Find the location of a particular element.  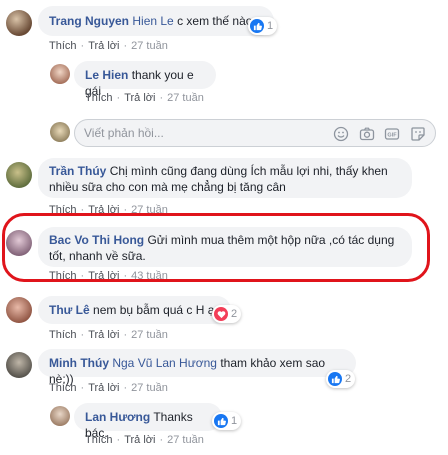

mention-tag: Nga Vũ Lan Hương is located at coordinates (164, 363).